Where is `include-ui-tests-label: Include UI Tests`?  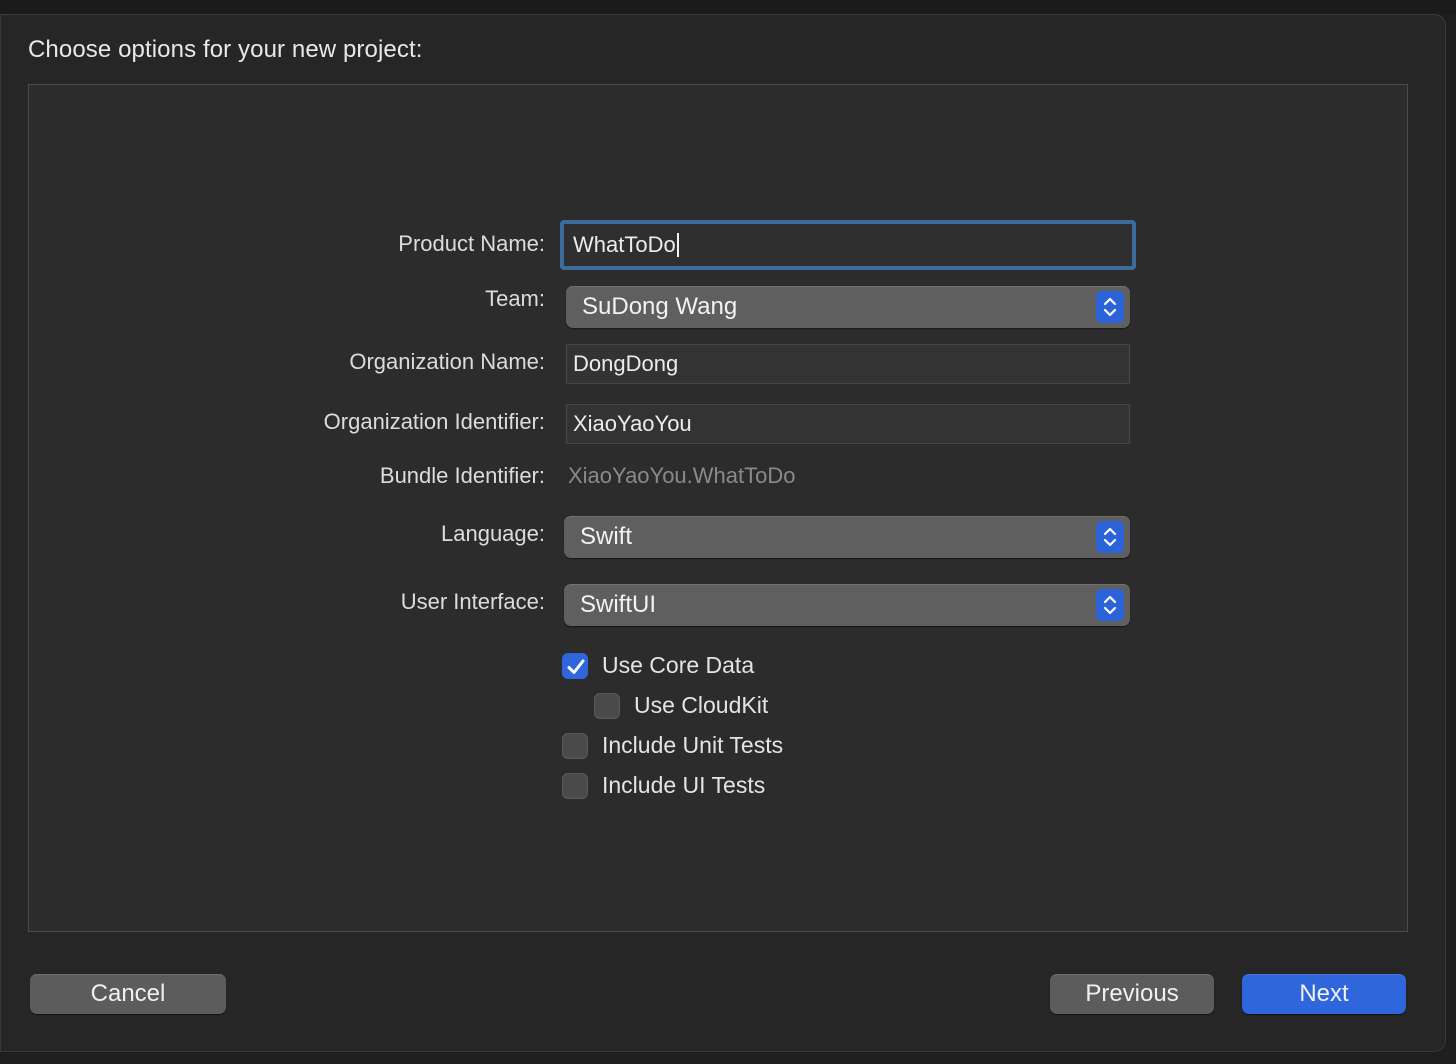
include-ui-tests-label: Include UI Tests is located at coordinates (684, 785).